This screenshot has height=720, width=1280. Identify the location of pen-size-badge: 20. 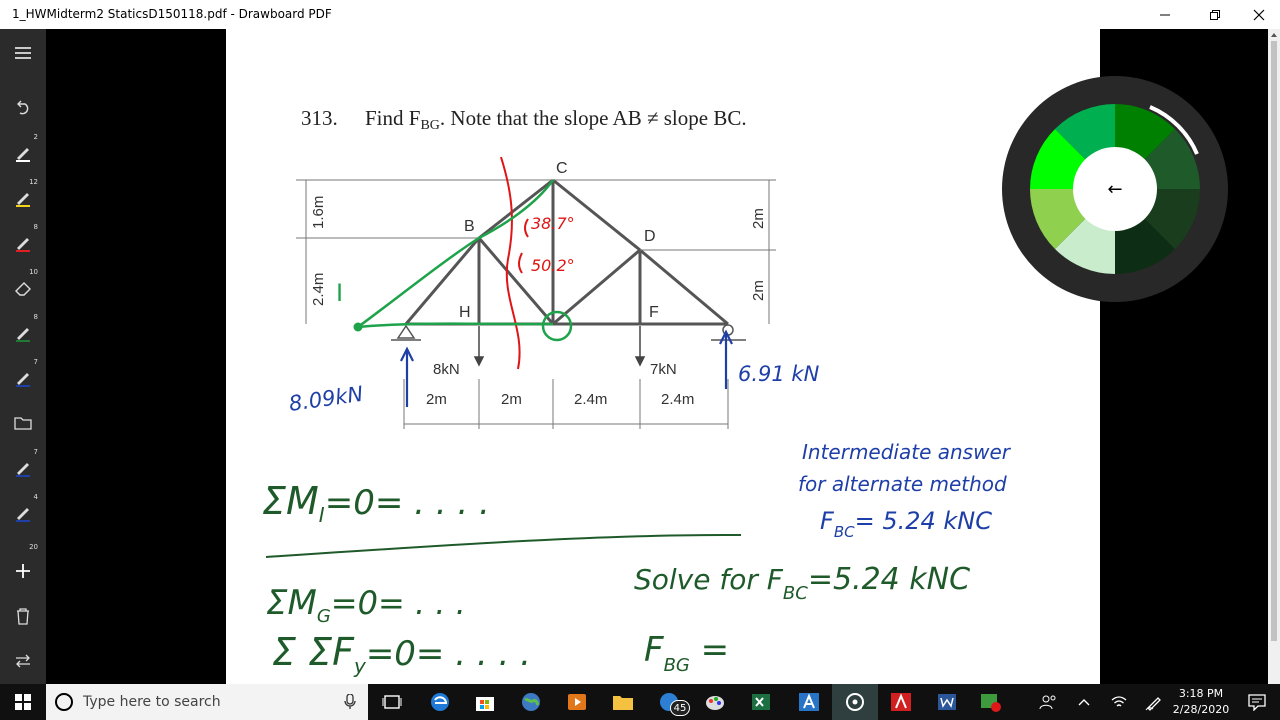
(33, 547).